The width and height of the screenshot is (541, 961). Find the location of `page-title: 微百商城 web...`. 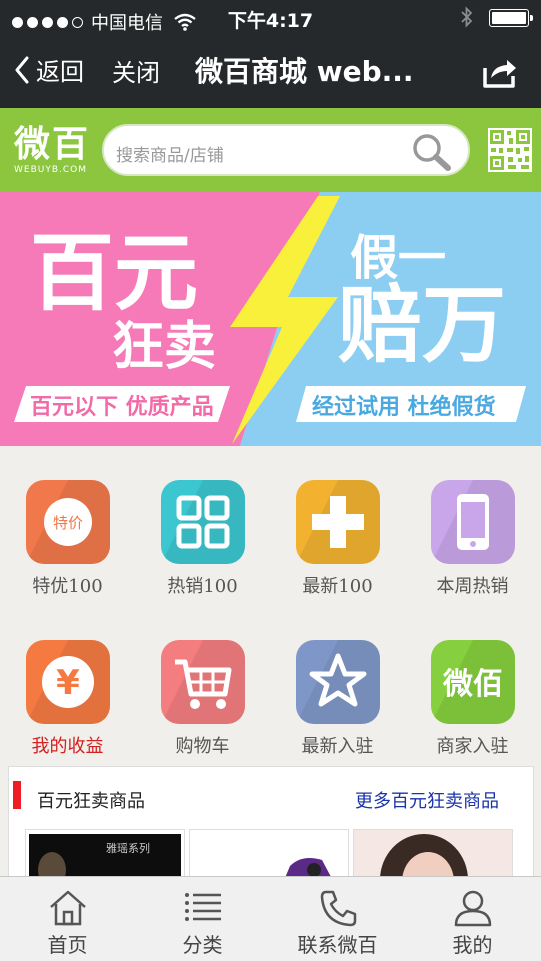

page-title: 微百商城 web... is located at coordinates (304, 71).